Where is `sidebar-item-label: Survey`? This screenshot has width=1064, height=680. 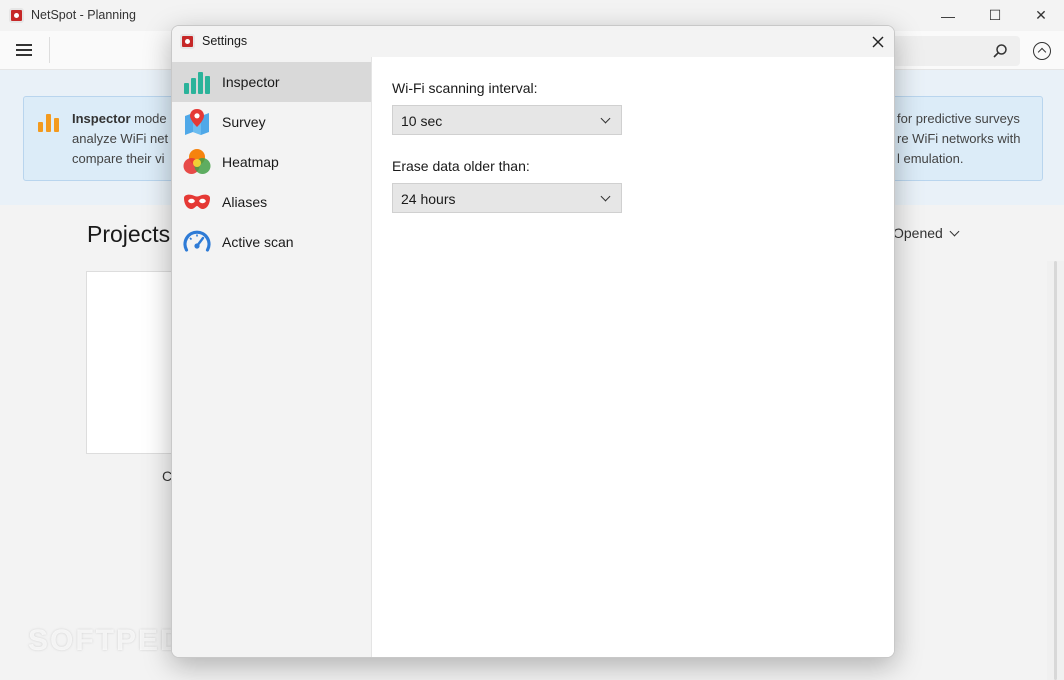
sidebar-item-label: Survey is located at coordinates (244, 122).